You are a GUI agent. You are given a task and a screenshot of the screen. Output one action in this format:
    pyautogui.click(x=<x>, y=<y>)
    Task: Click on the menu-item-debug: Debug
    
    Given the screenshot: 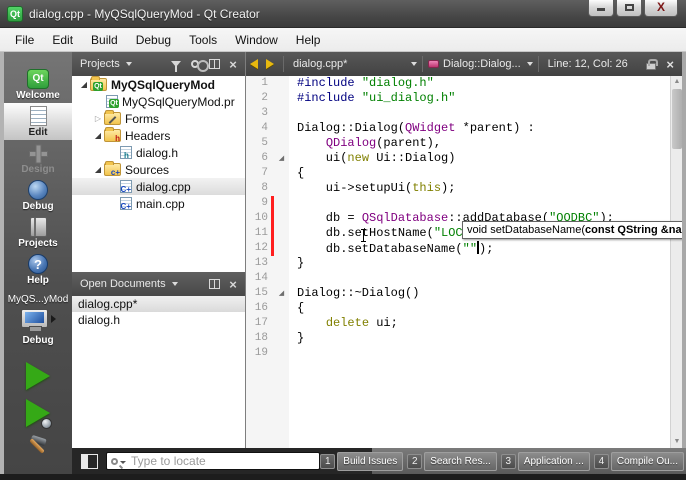 What is the action you would take?
    pyautogui.click(x=153, y=40)
    